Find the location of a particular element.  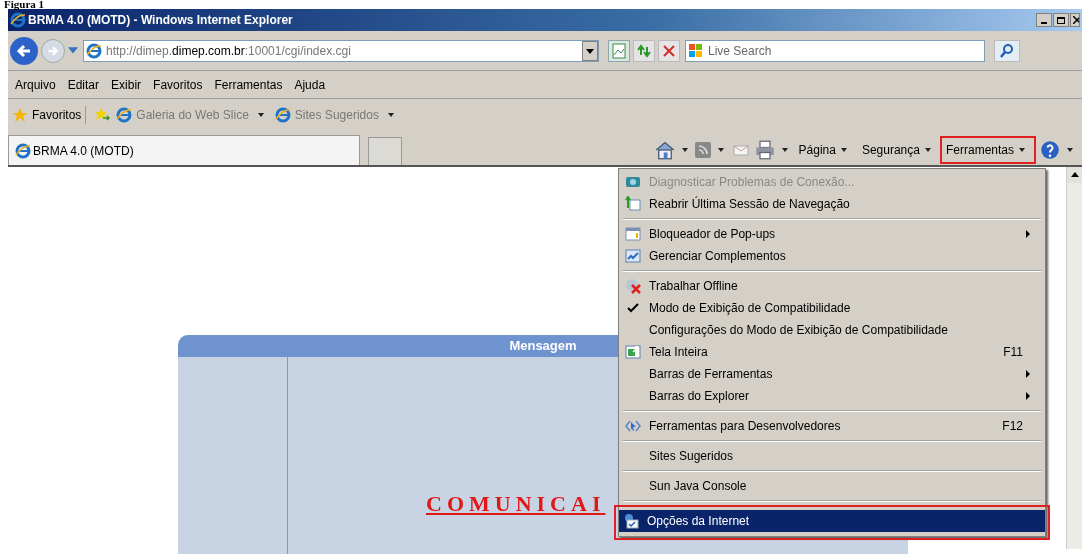

shortcut-label: F11 is located at coordinates (1013, 352).